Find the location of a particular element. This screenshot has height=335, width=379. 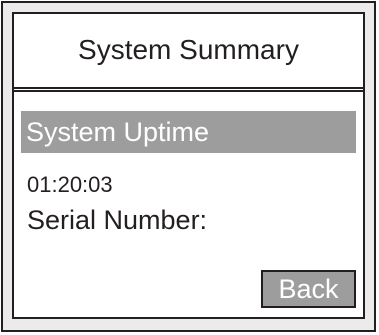

page-title: System Summary is located at coordinates (188, 49).